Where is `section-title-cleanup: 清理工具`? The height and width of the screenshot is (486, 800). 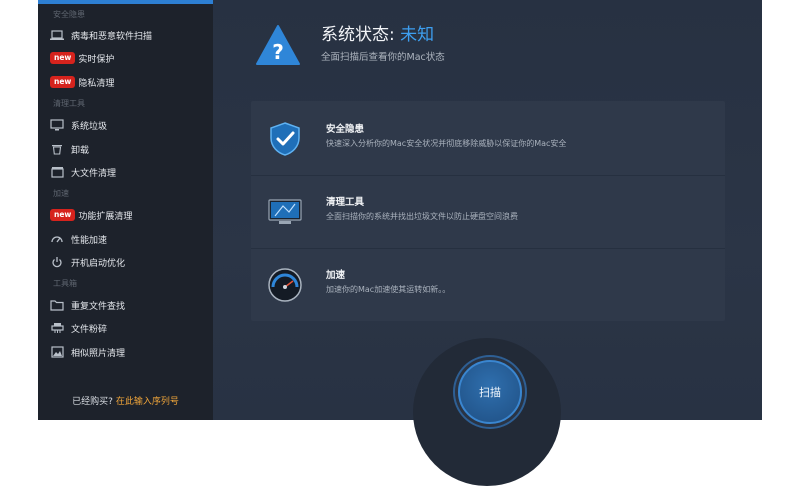 section-title-cleanup: 清理工具 is located at coordinates (69, 103).